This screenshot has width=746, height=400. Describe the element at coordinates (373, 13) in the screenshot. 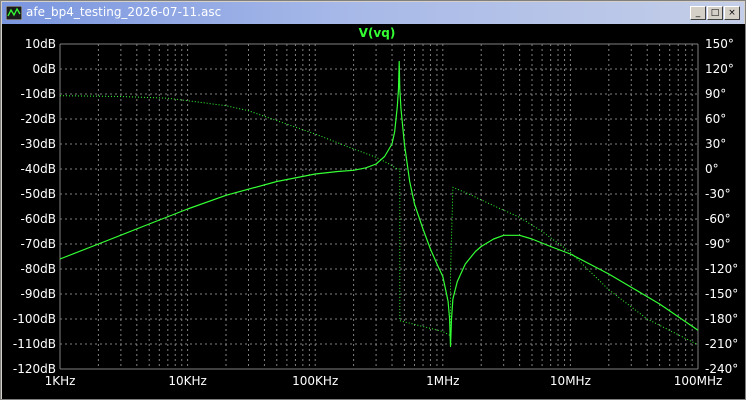

I see `title-bar: afe_bp4_testing_2026-07-11.asc _ □ ×` at that location.